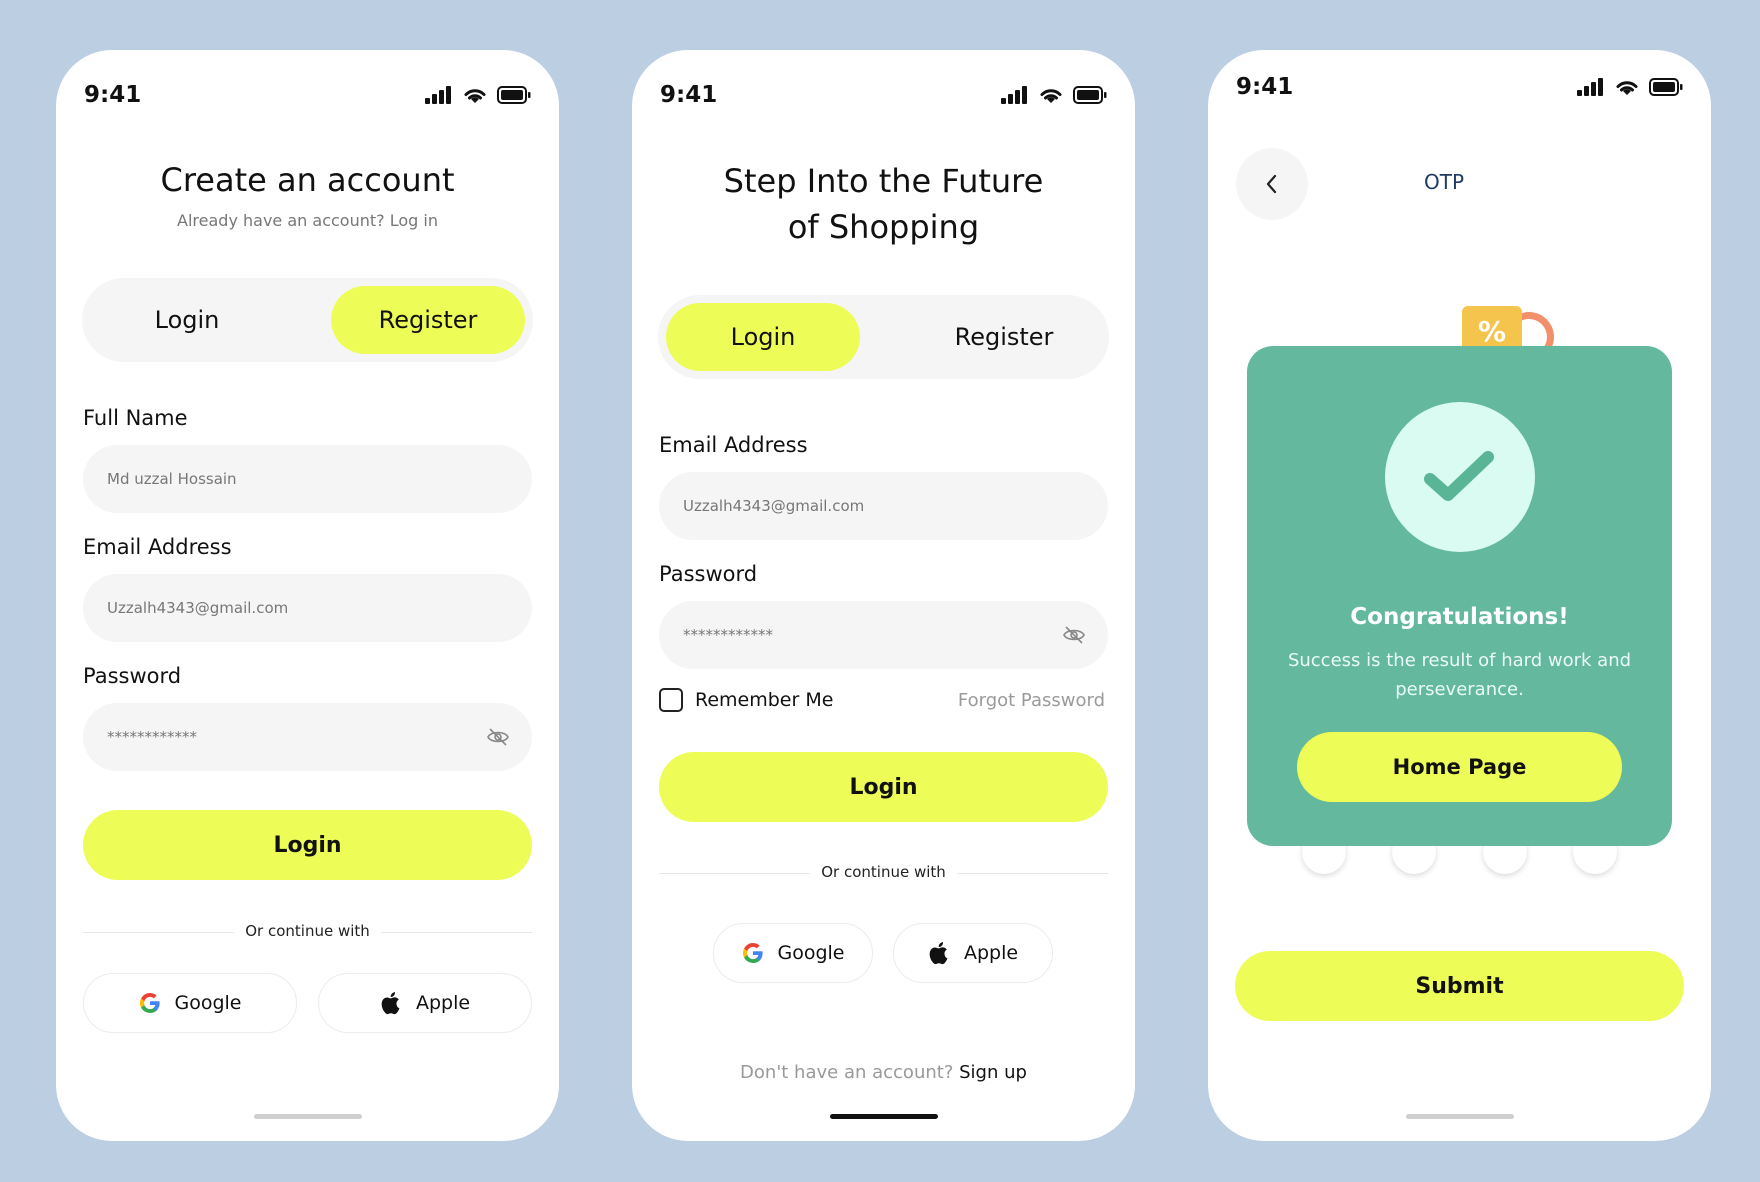 This screenshot has height=1182, width=1760. I want to click on remember-me-row: Remember Me, so click(746, 700).